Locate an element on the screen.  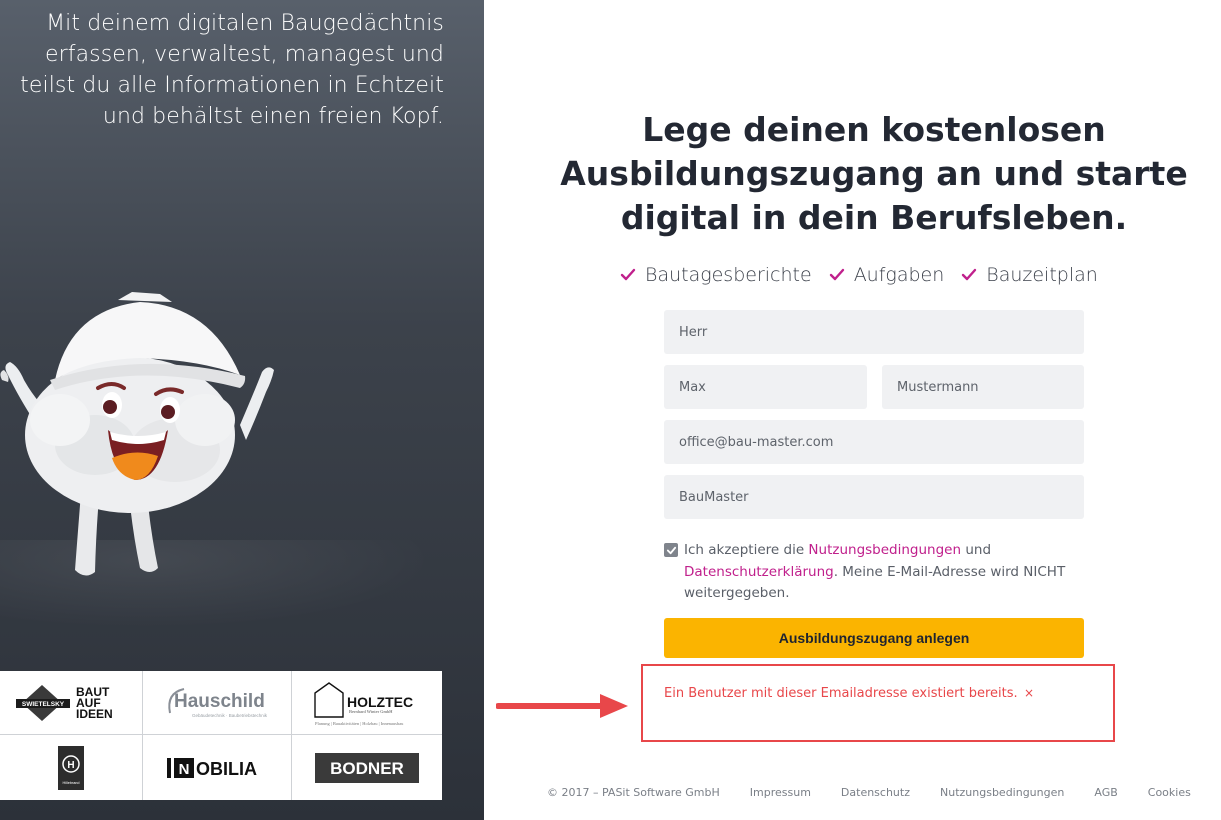
svg-text:Gebäudetechnik · Baubetriebste: Gebäudetechnik · Baubetriebstechnik is located at coordinates (230, 715).